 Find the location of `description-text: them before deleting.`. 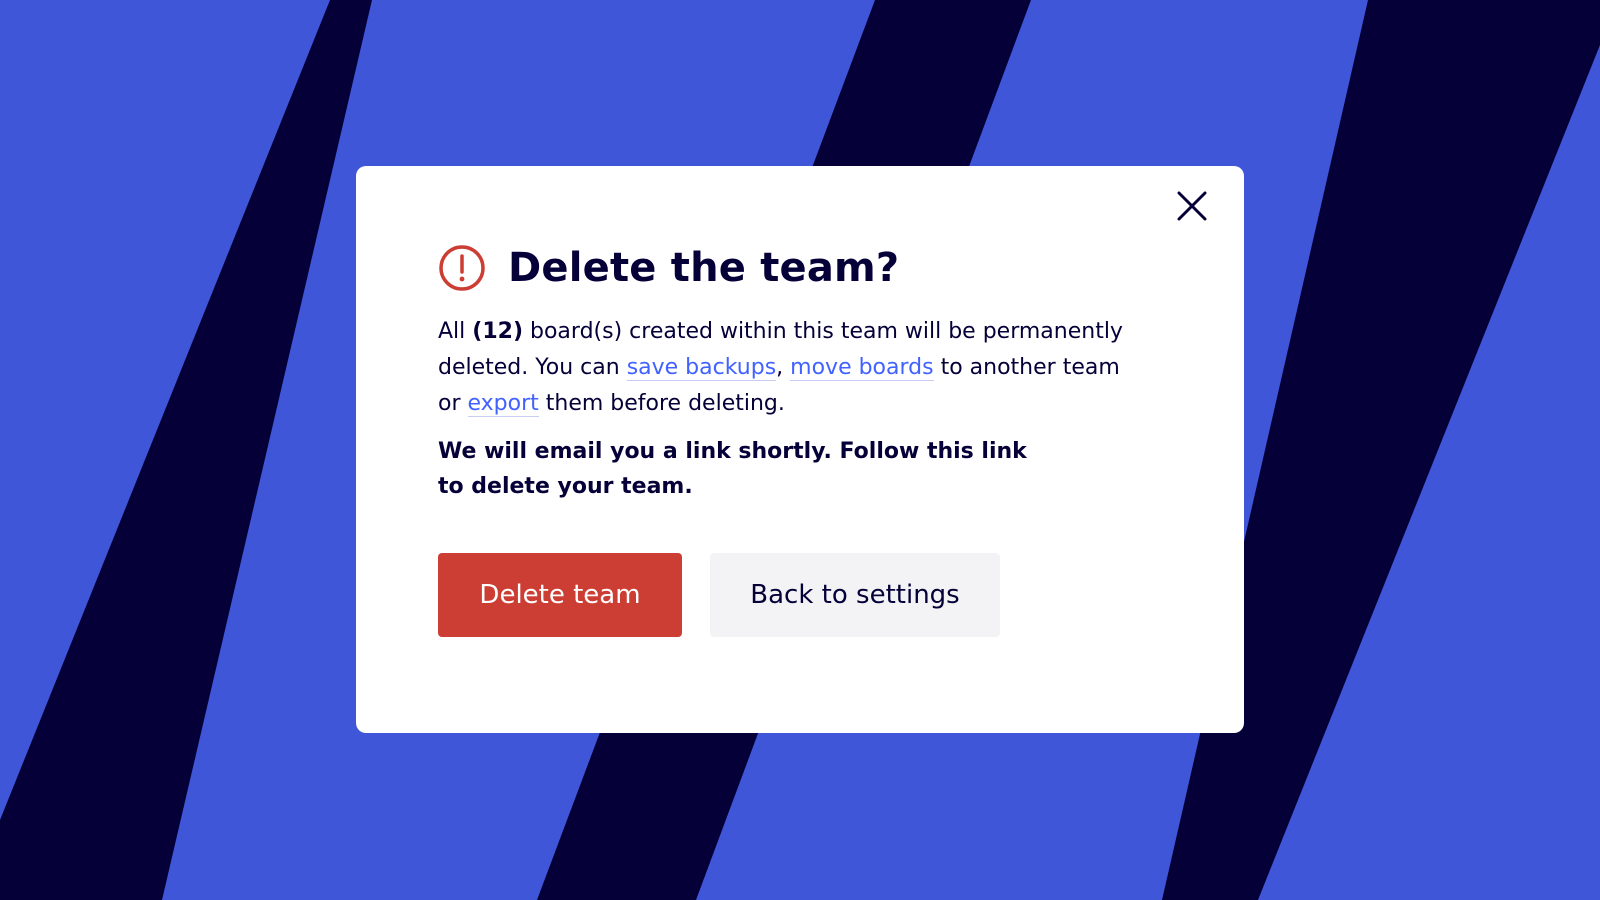

description-text: them before deleting. is located at coordinates (661, 403).